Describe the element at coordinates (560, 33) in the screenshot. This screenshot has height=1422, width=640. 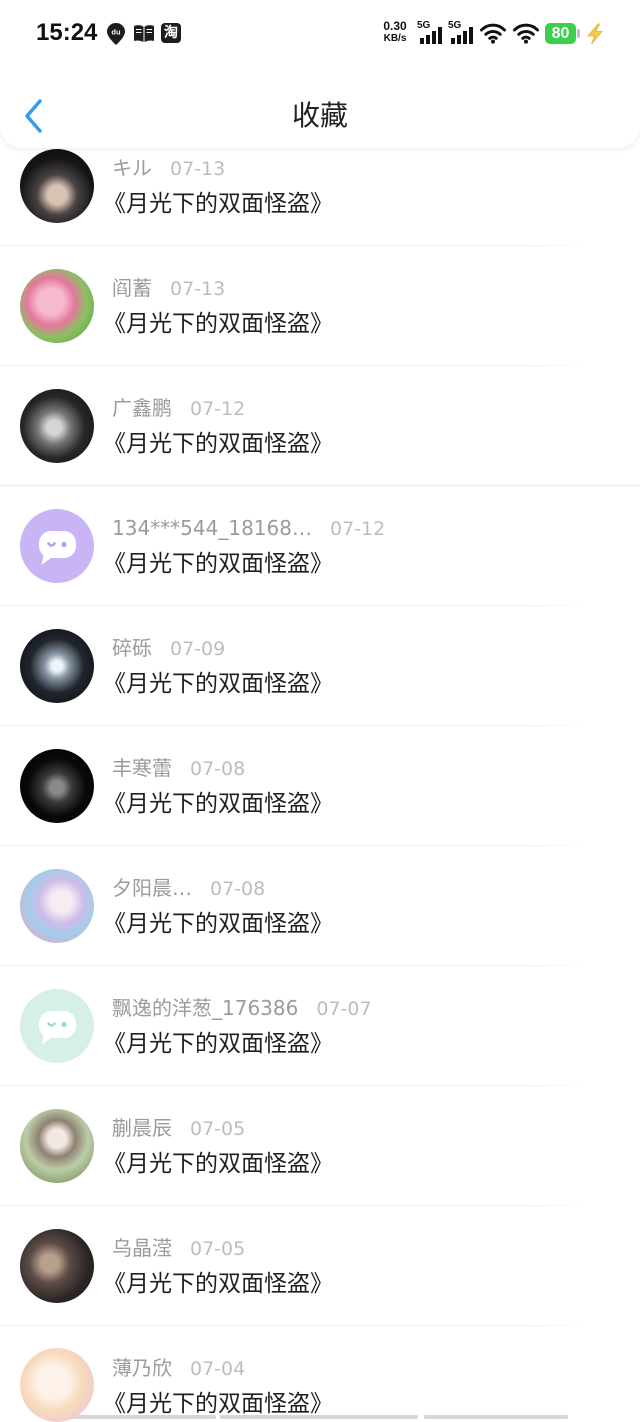
I see `battery-icon: 80` at that location.